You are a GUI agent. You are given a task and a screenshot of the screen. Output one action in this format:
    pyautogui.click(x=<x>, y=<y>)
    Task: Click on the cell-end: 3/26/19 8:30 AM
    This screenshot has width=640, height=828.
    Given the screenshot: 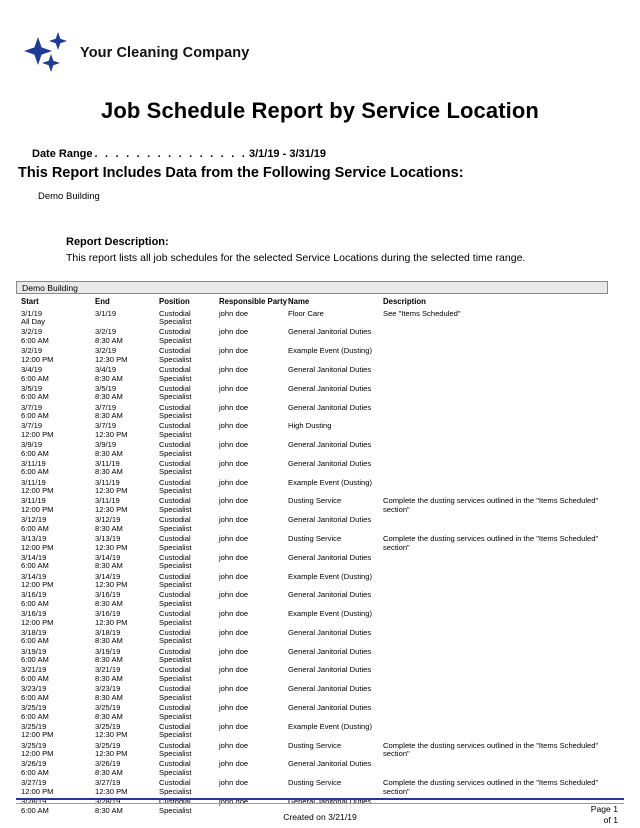 What is the action you would take?
    pyautogui.click(x=109, y=768)
    